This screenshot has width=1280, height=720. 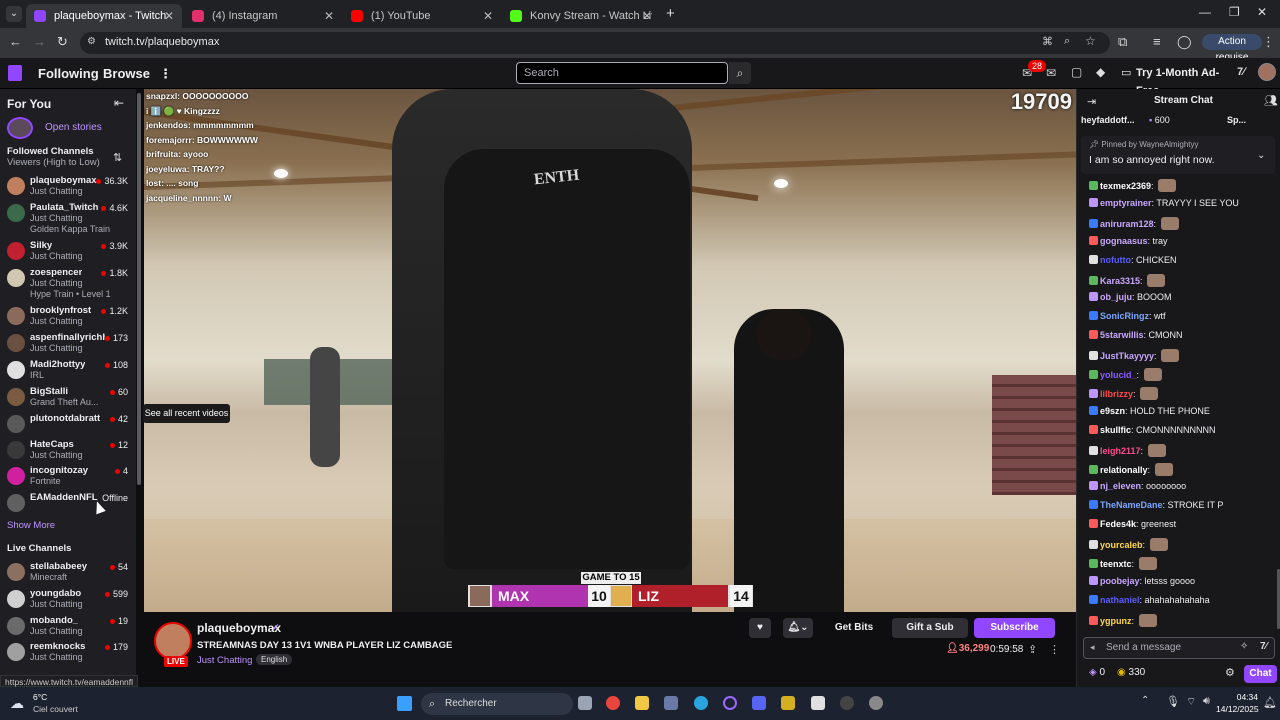 I want to click on action-required-button: Action requise, so click(x=1232, y=48).